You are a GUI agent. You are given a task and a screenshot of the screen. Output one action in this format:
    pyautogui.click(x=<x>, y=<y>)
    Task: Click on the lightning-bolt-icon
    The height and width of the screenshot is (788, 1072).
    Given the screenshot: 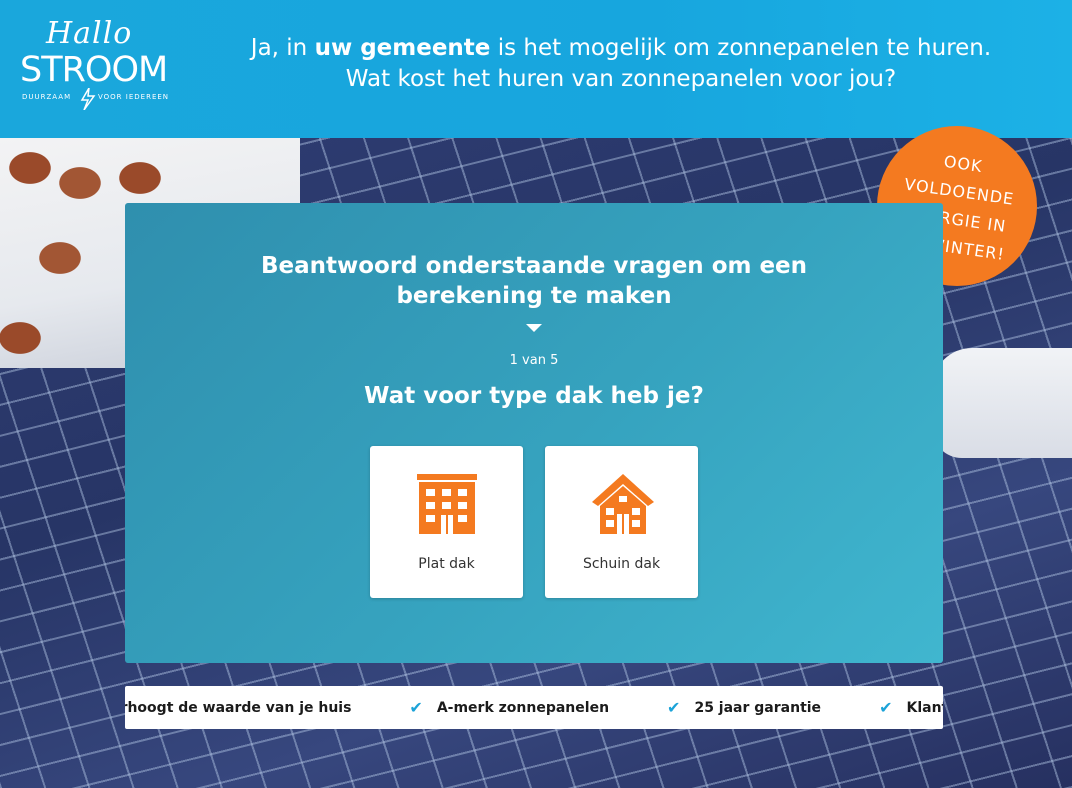 What is the action you would take?
    pyautogui.click(x=88, y=99)
    